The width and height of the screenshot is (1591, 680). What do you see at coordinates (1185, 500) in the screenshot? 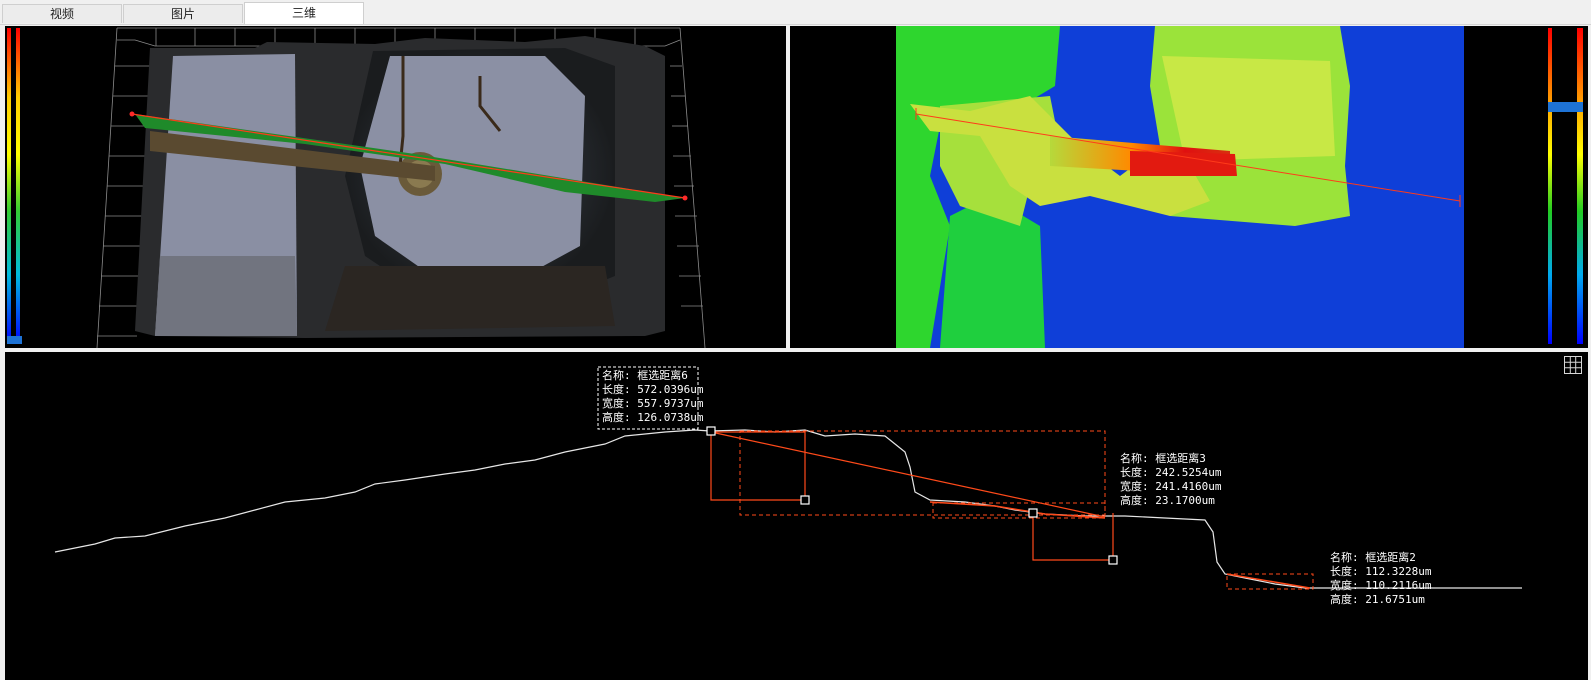
I see `label-height-value: 23.1700um` at bounding box center [1185, 500].